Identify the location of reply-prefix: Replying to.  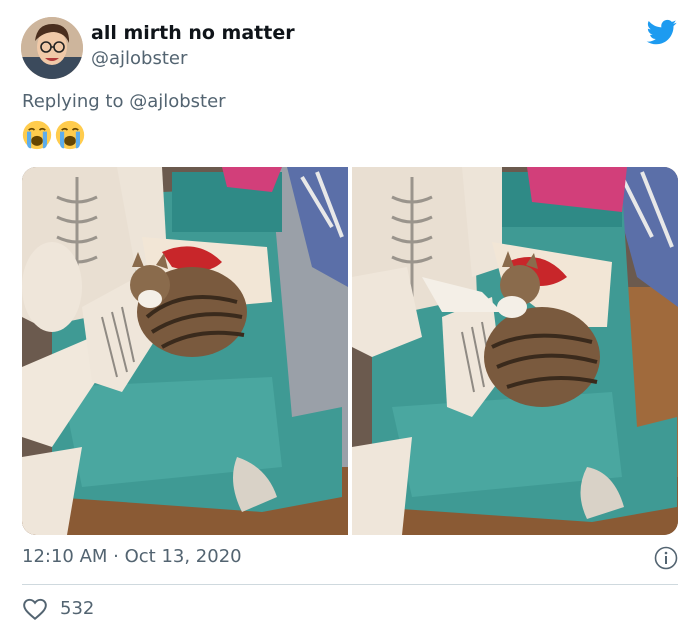
(76, 101).